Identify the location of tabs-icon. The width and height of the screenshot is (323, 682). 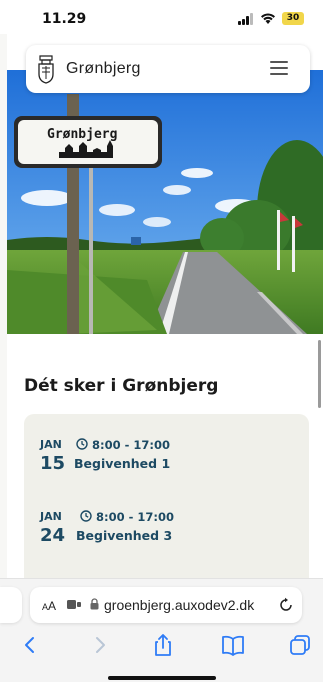
(301, 645).